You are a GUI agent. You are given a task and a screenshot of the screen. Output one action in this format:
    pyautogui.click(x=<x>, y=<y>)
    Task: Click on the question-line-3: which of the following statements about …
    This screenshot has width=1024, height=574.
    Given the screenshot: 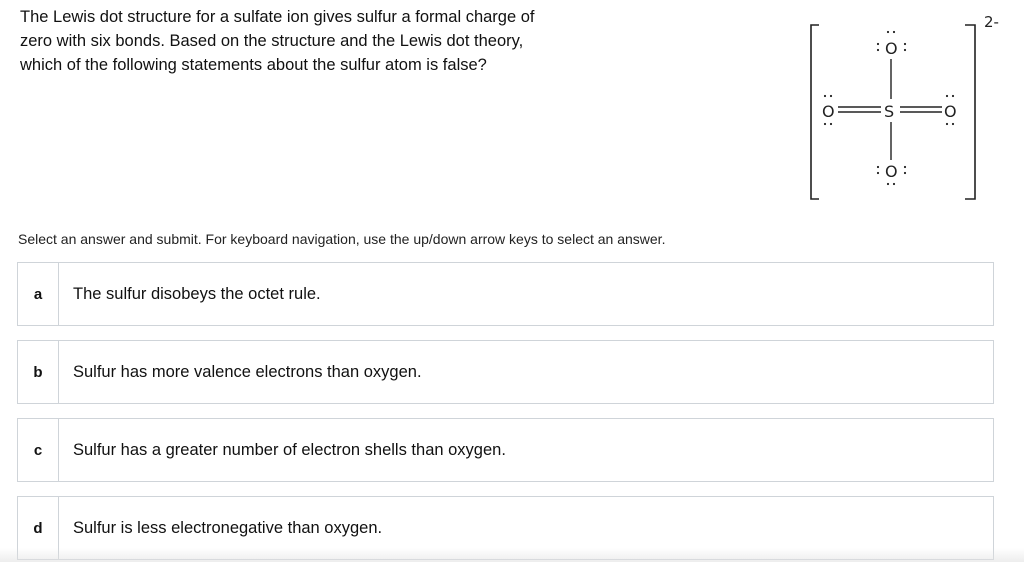 What is the action you would take?
    pyautogui.click(x=253, y=65)
    